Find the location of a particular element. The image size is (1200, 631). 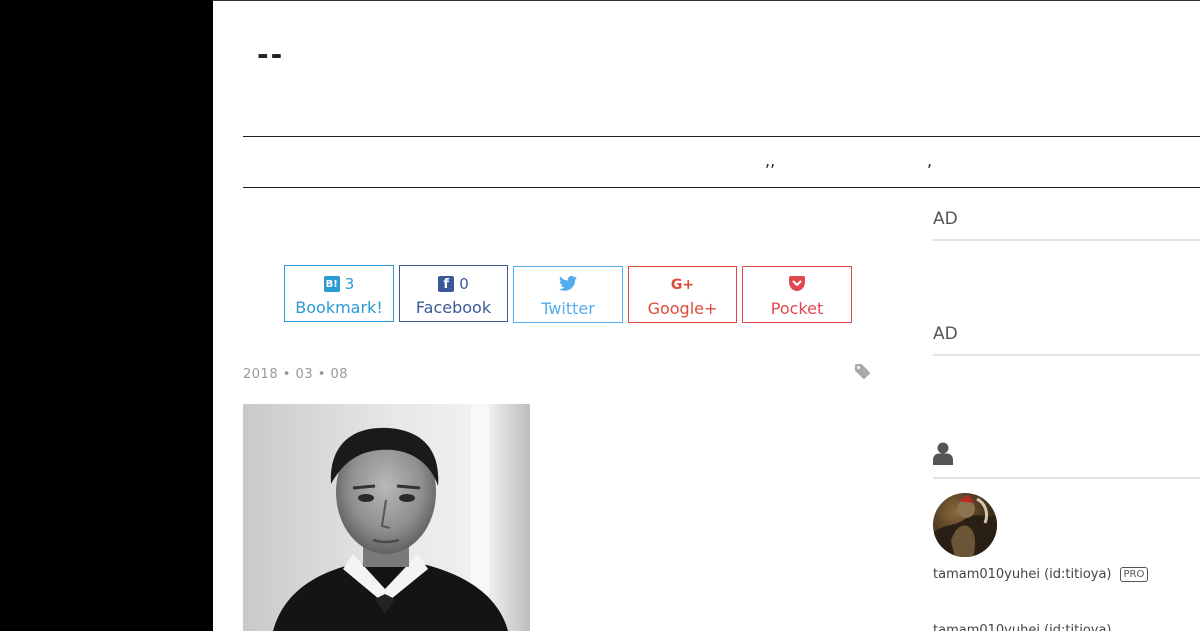

entry-photo is located at coordinates (386, 517).